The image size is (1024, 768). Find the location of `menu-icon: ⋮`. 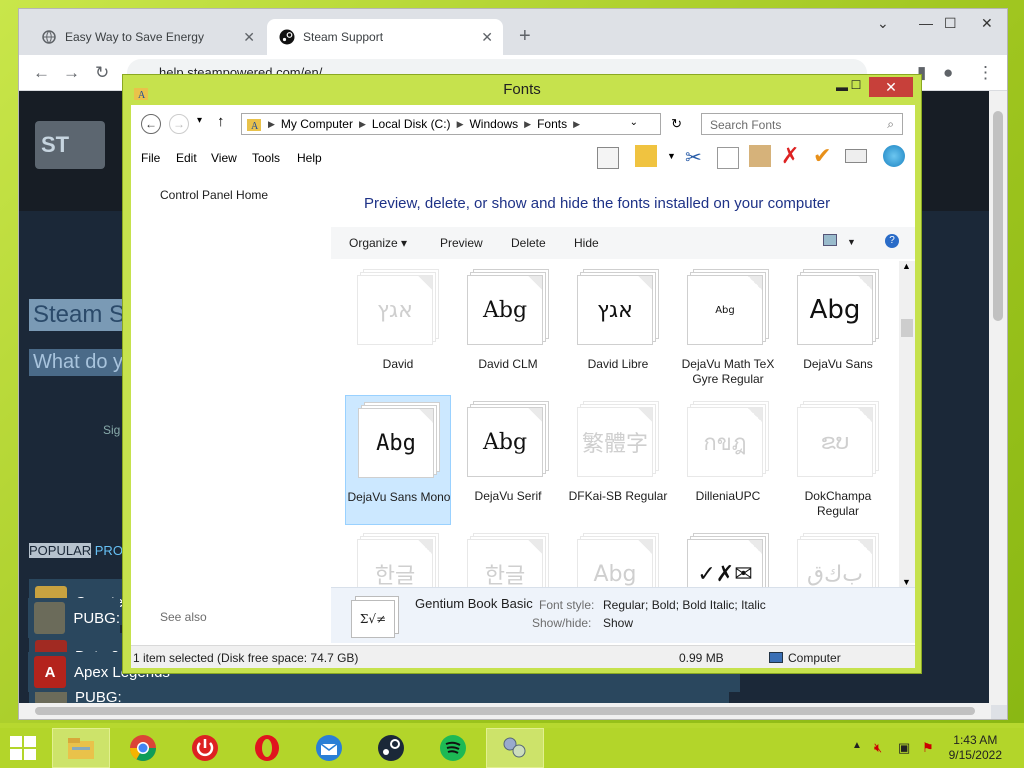

menu-icon: ⋮ is located at coordinates (985, 73).